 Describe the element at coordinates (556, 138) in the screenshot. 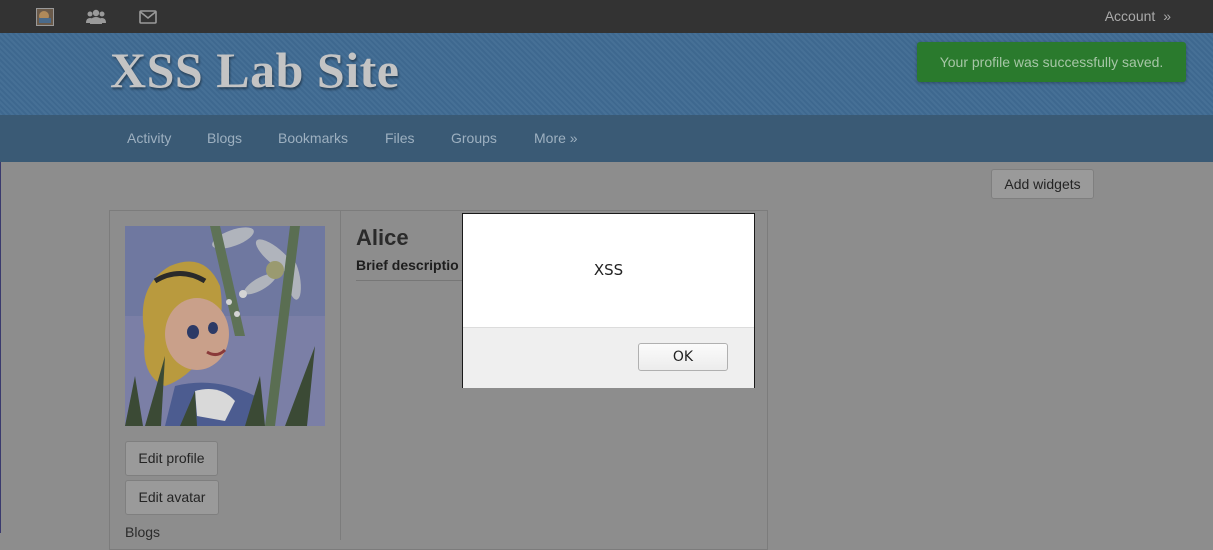

I see `nav-item-more: More »` at that location.